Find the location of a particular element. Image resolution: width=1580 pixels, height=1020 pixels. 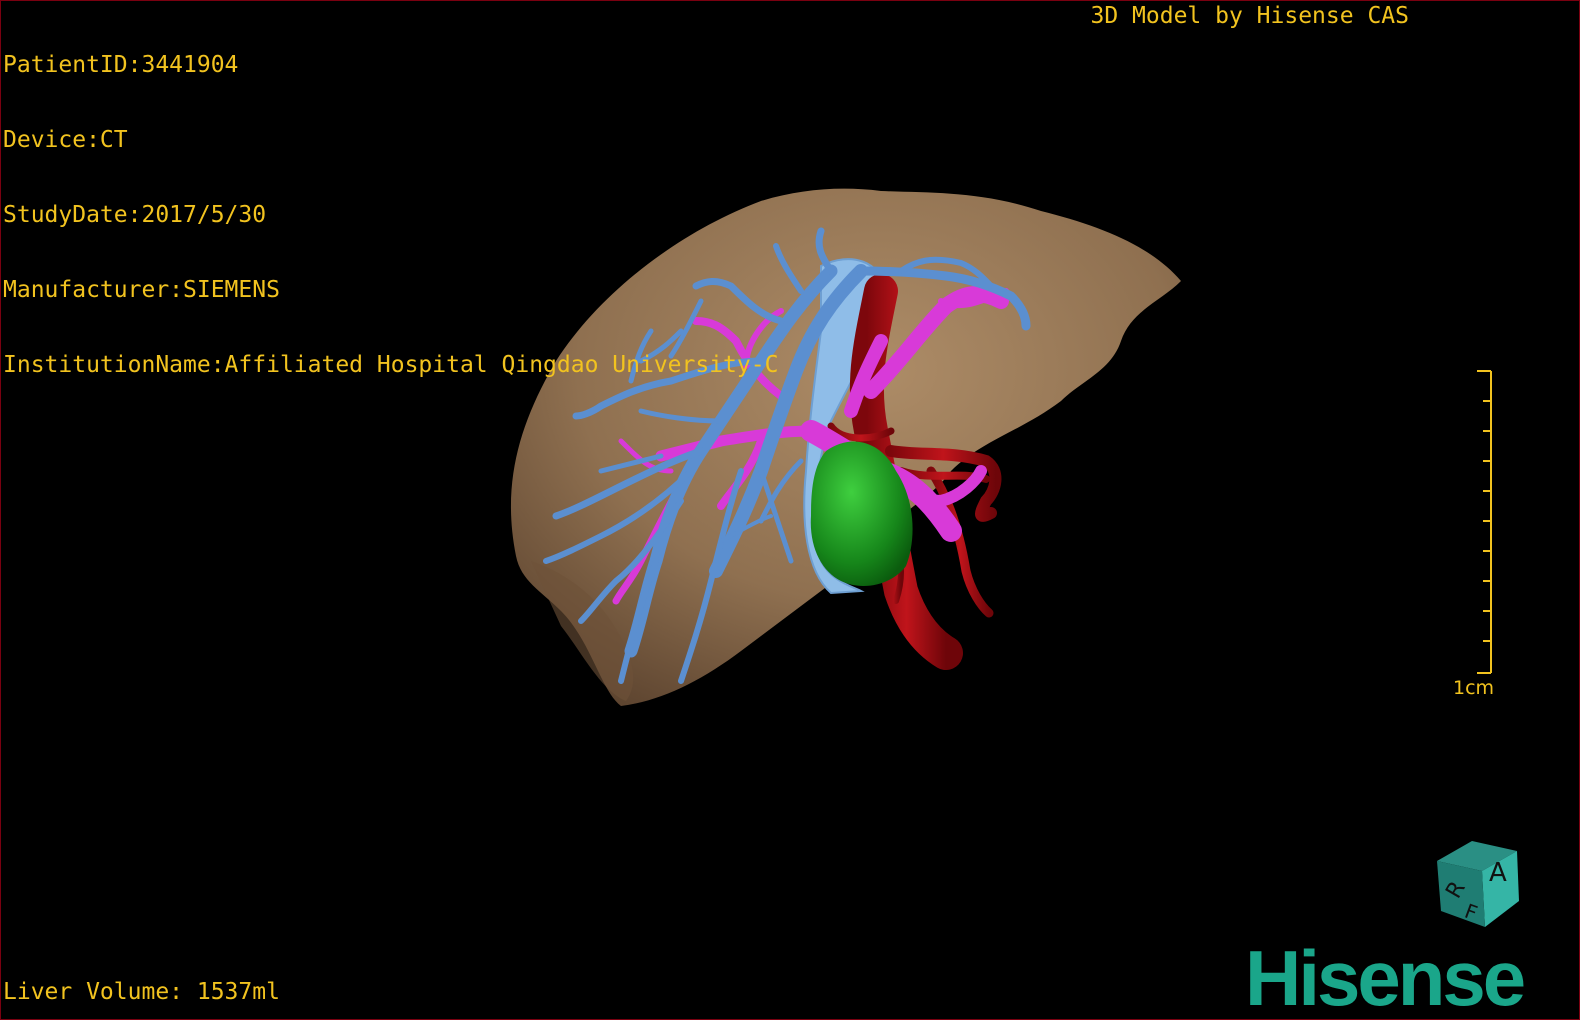

liver-volume-text: Liver Volume: 1537ml is located at coordinates (141, 992).